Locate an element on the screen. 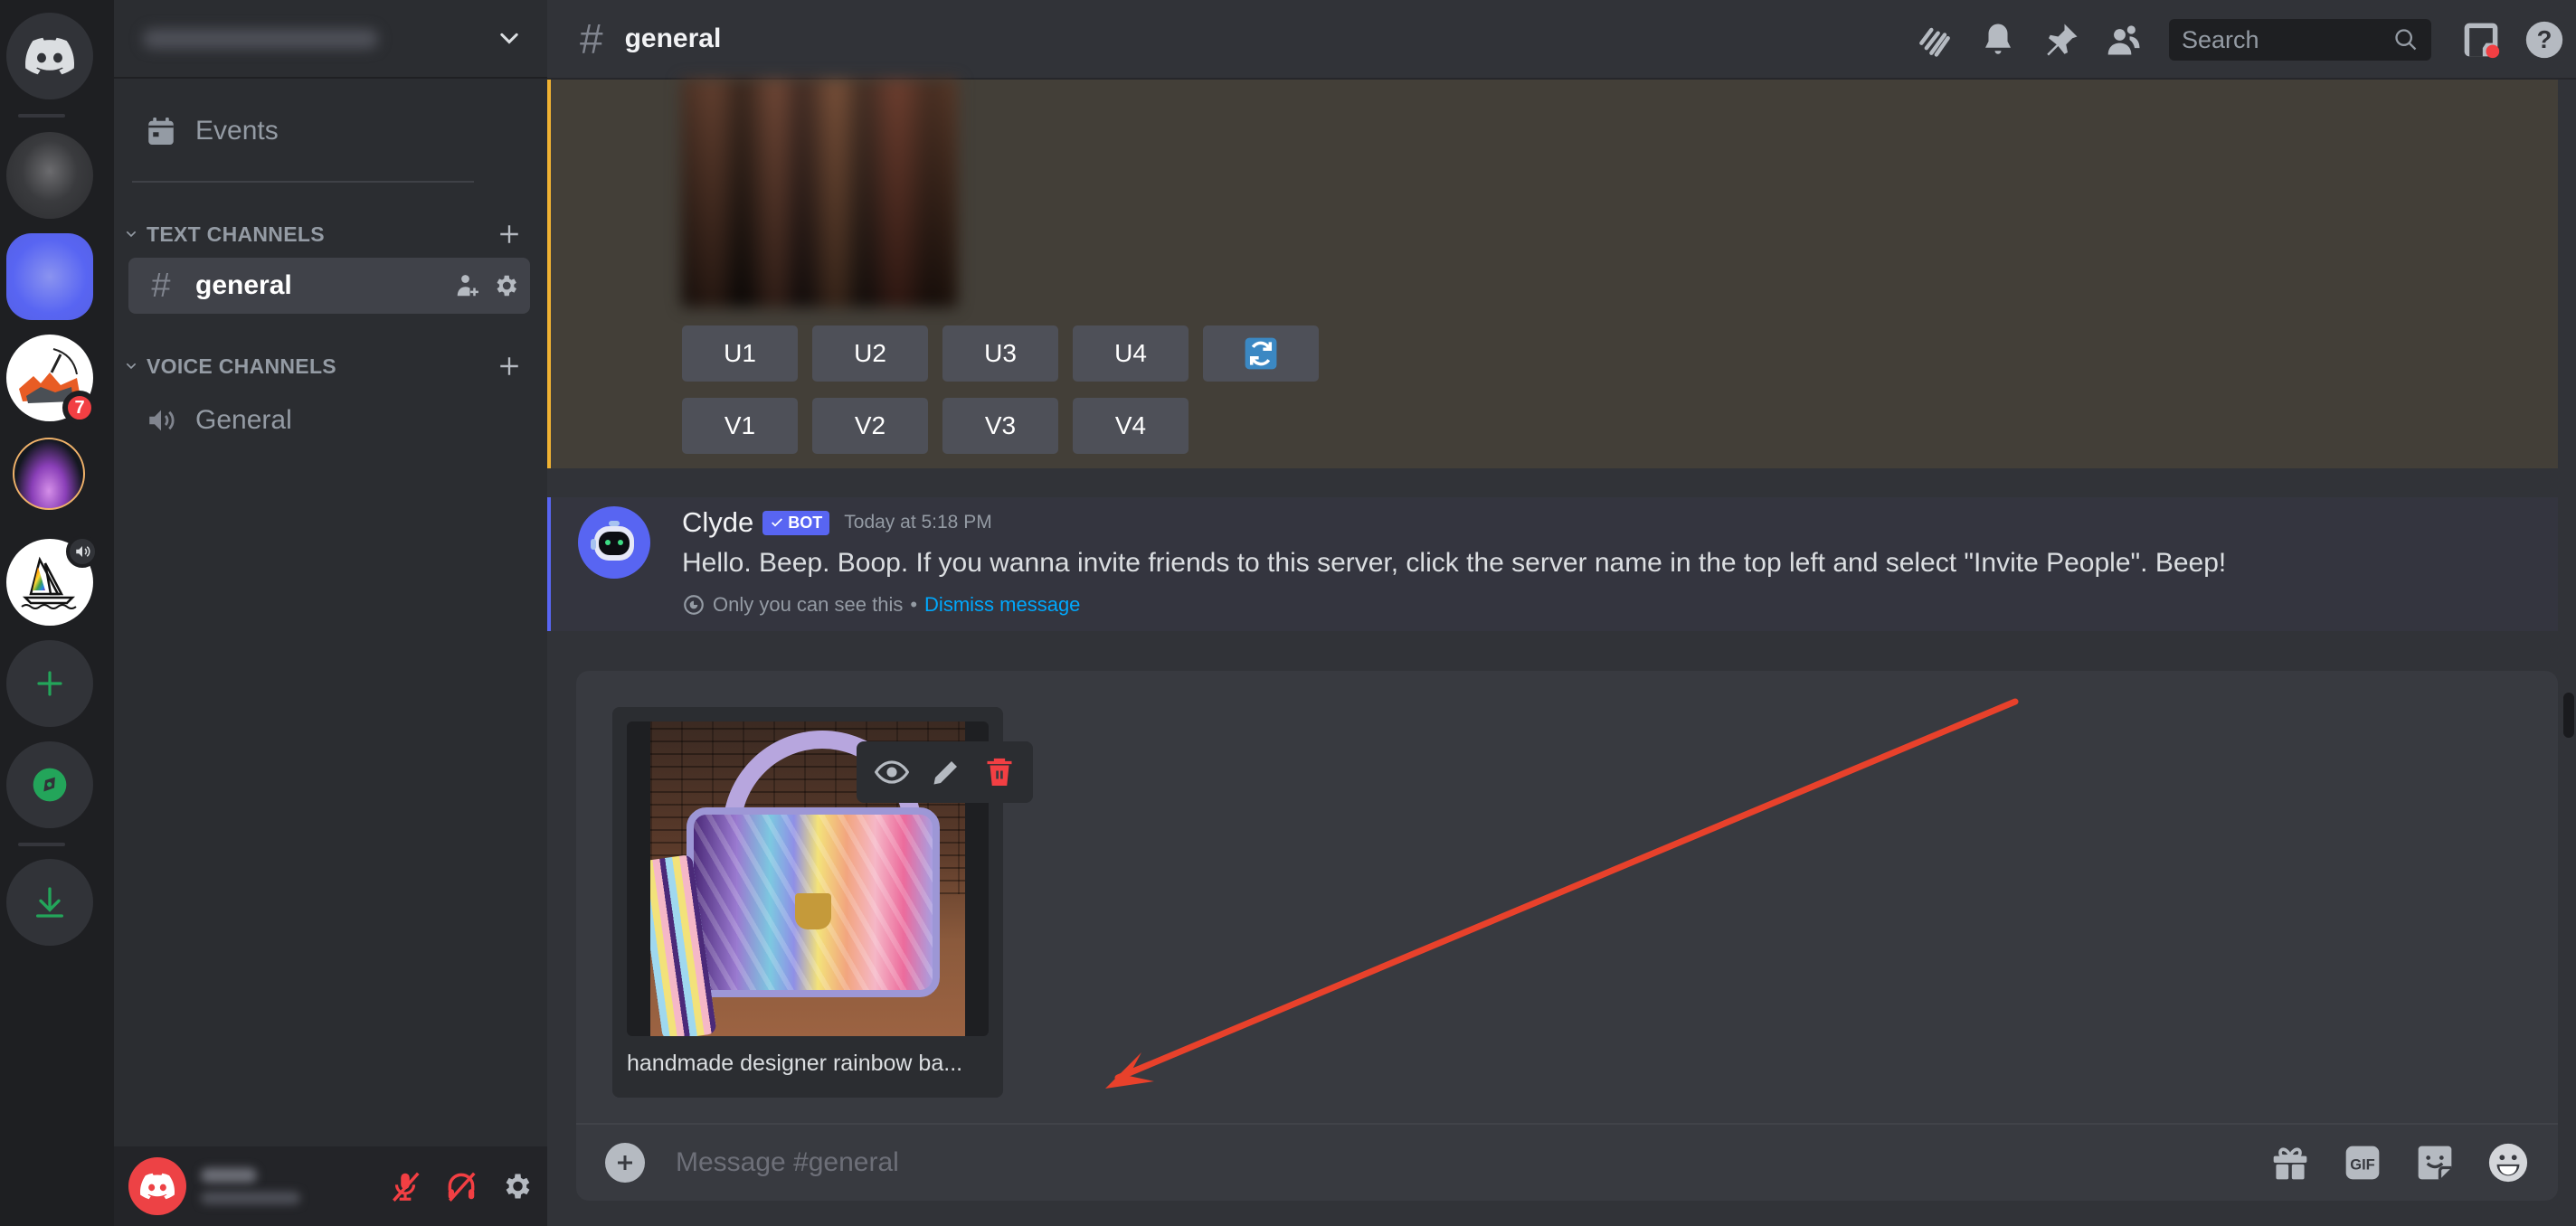  author-name: Clyde is located at coordinates (718, 522).